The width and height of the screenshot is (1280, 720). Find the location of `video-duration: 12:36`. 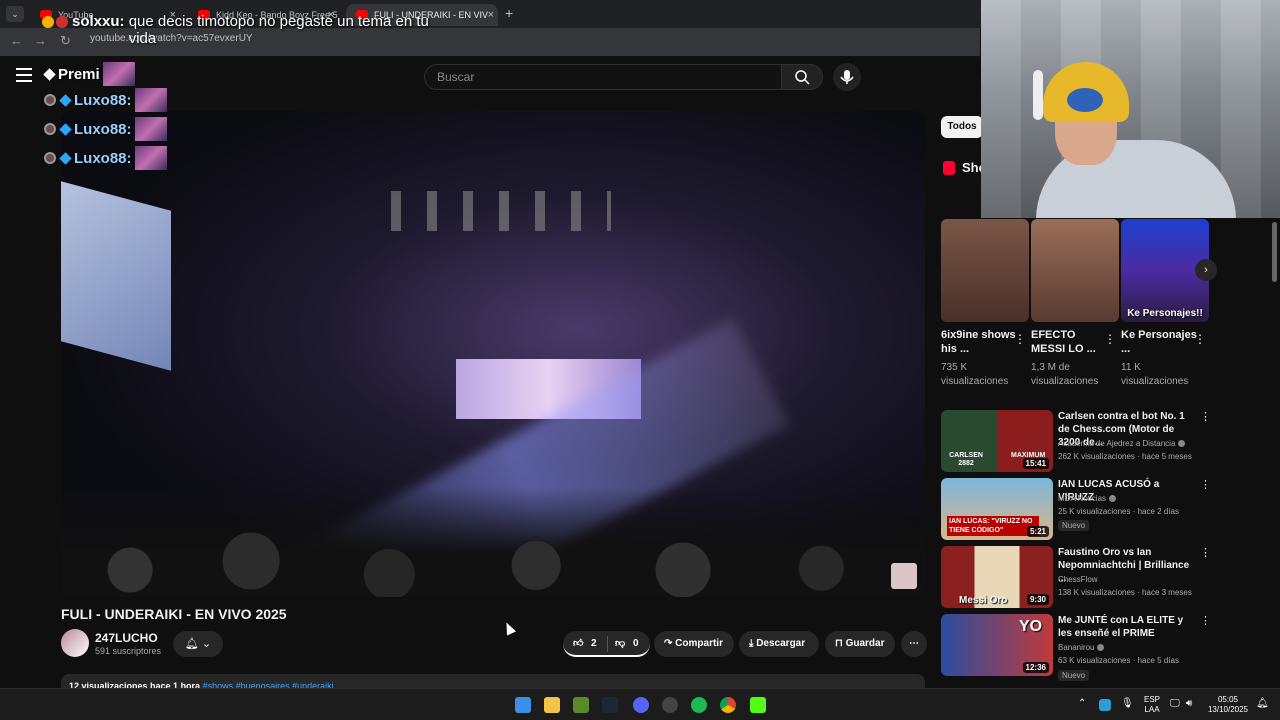

video-duration: 12:36 is located at coordinates (1035, 667).